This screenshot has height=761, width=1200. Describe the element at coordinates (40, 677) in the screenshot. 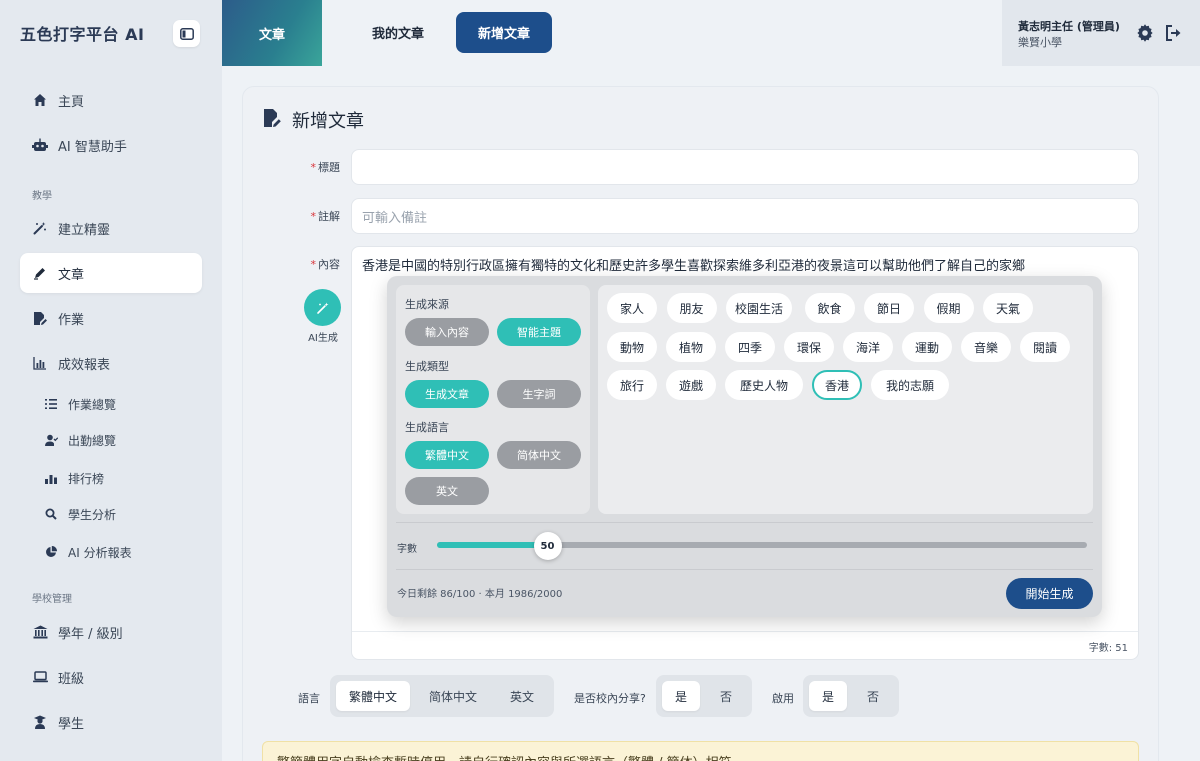

I see `laptop-icon` at that location.